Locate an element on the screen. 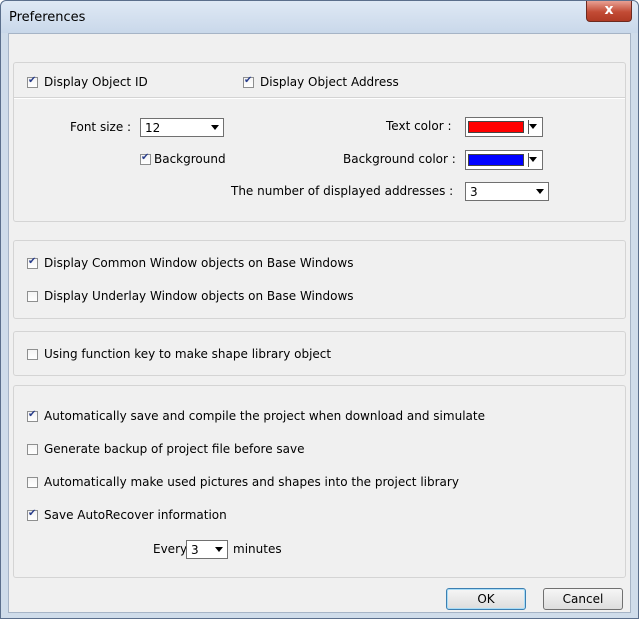  font-size-value: 12 is located at coordinates (153, 128).